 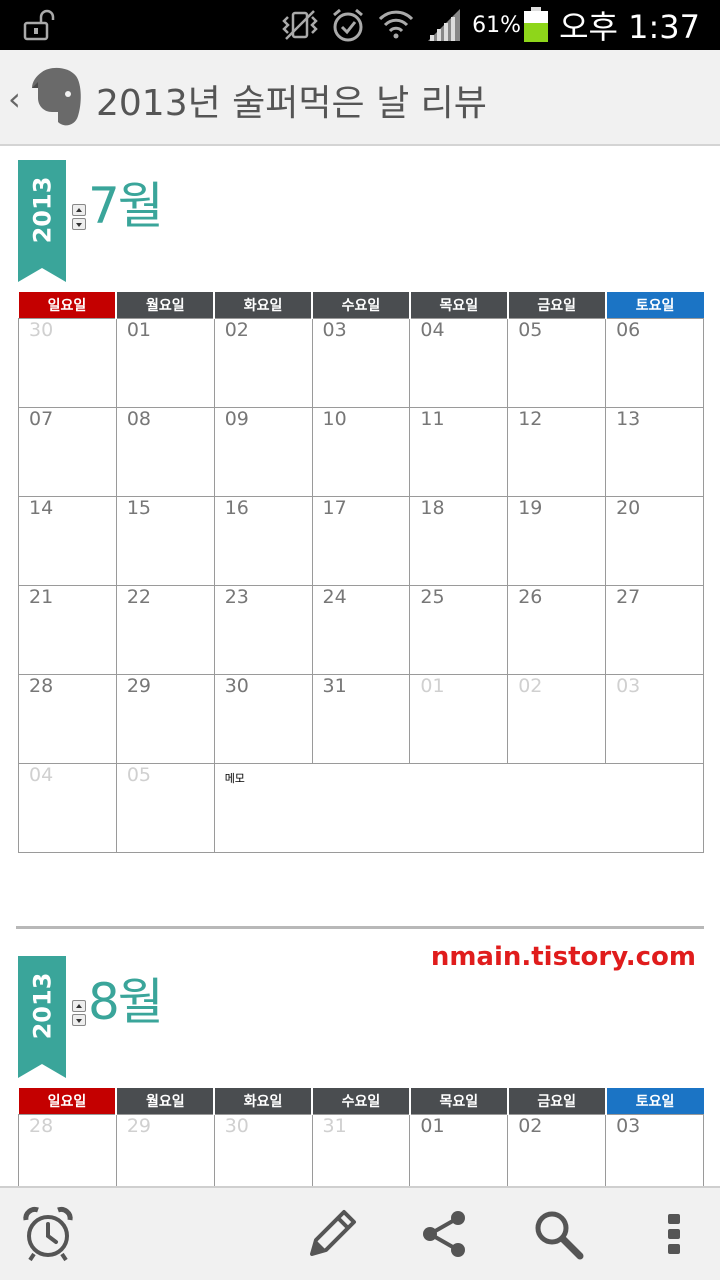 What do you see at coordinates (263, 540) in the screenshot?
I see `day-cell: 16` at bounding box center [263, 540].